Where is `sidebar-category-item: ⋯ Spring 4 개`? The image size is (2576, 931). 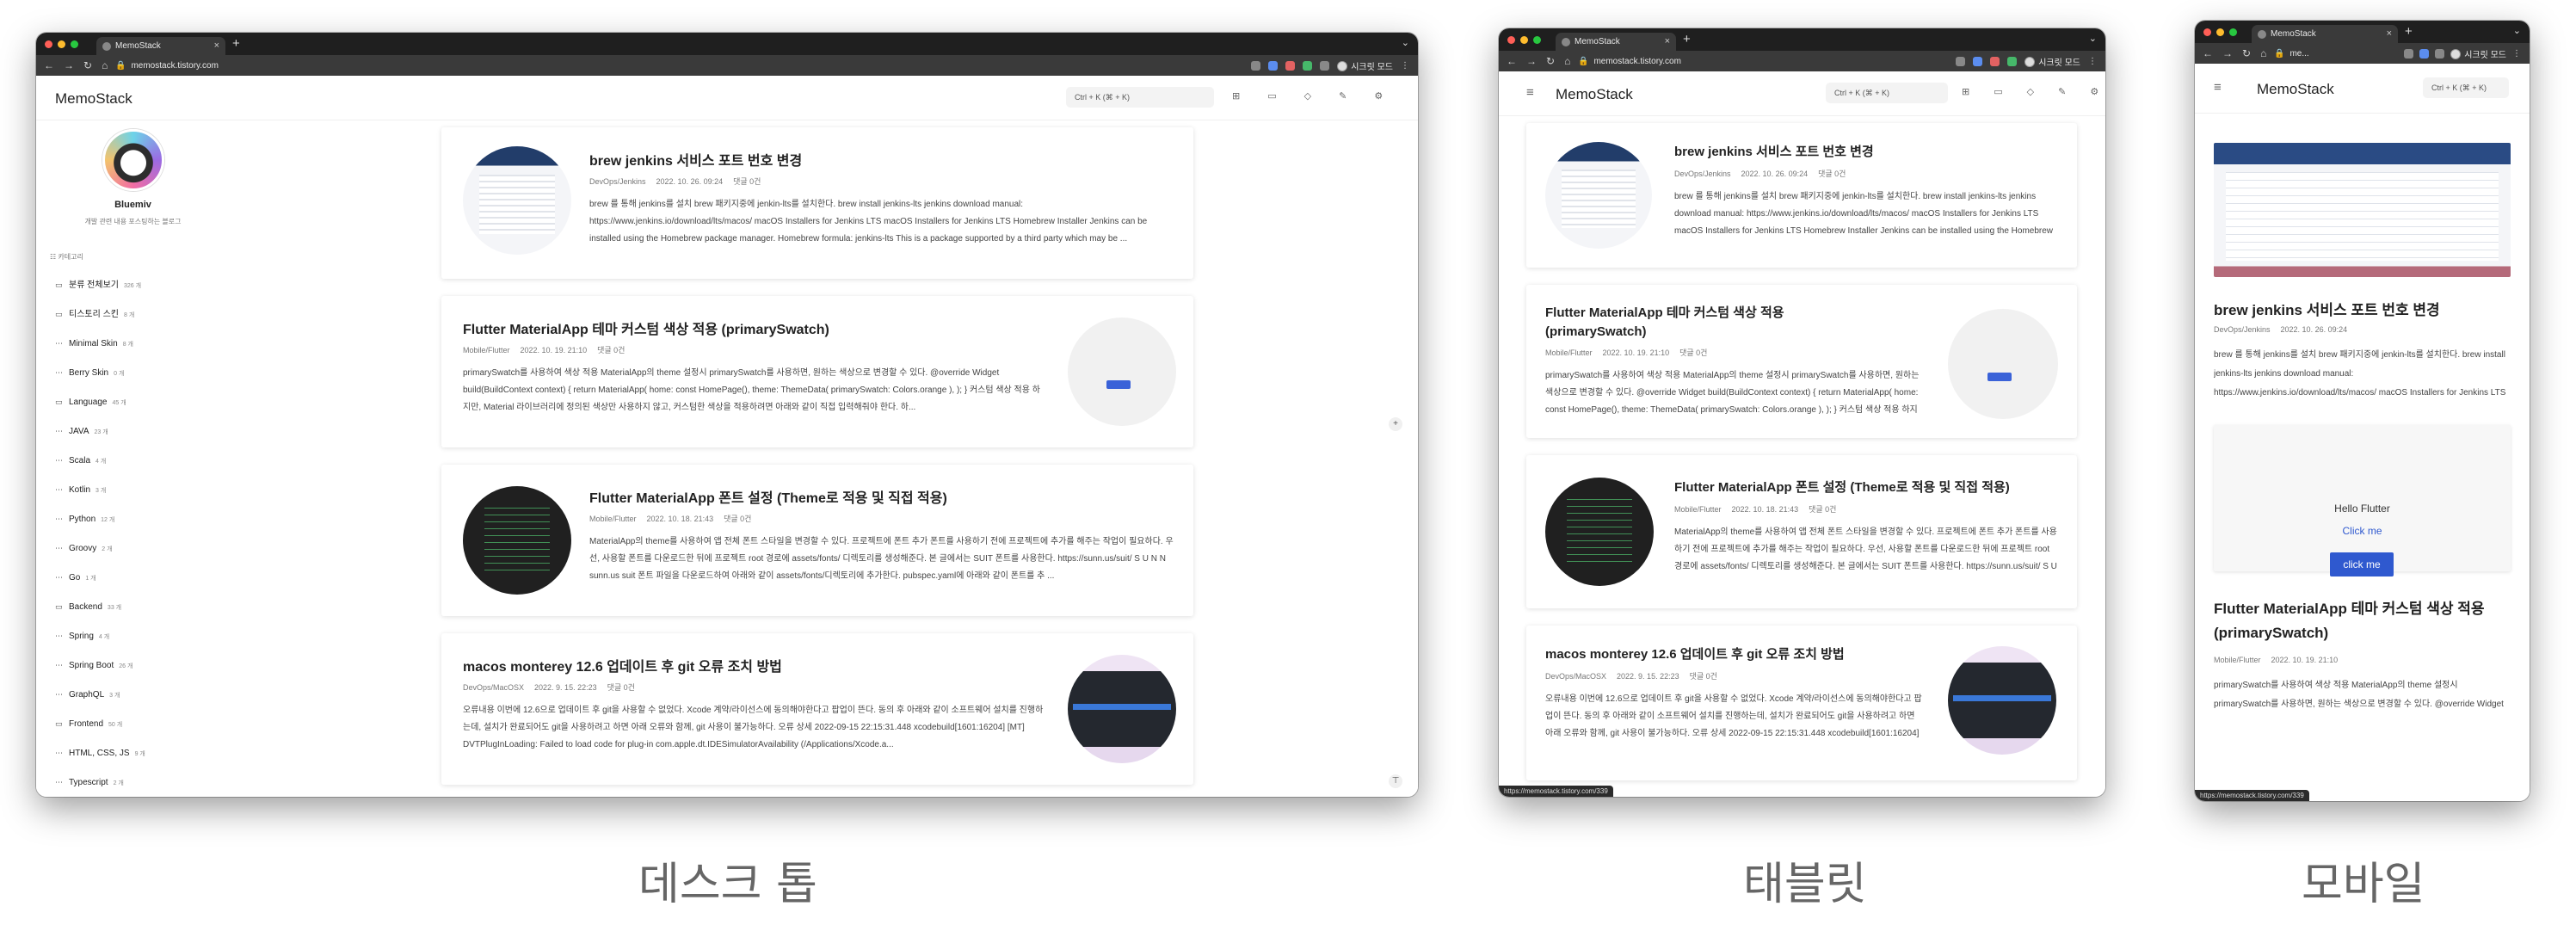
sidebar-category-item: ⋯ Spring 4 개 is located at coordinates (142, 635).